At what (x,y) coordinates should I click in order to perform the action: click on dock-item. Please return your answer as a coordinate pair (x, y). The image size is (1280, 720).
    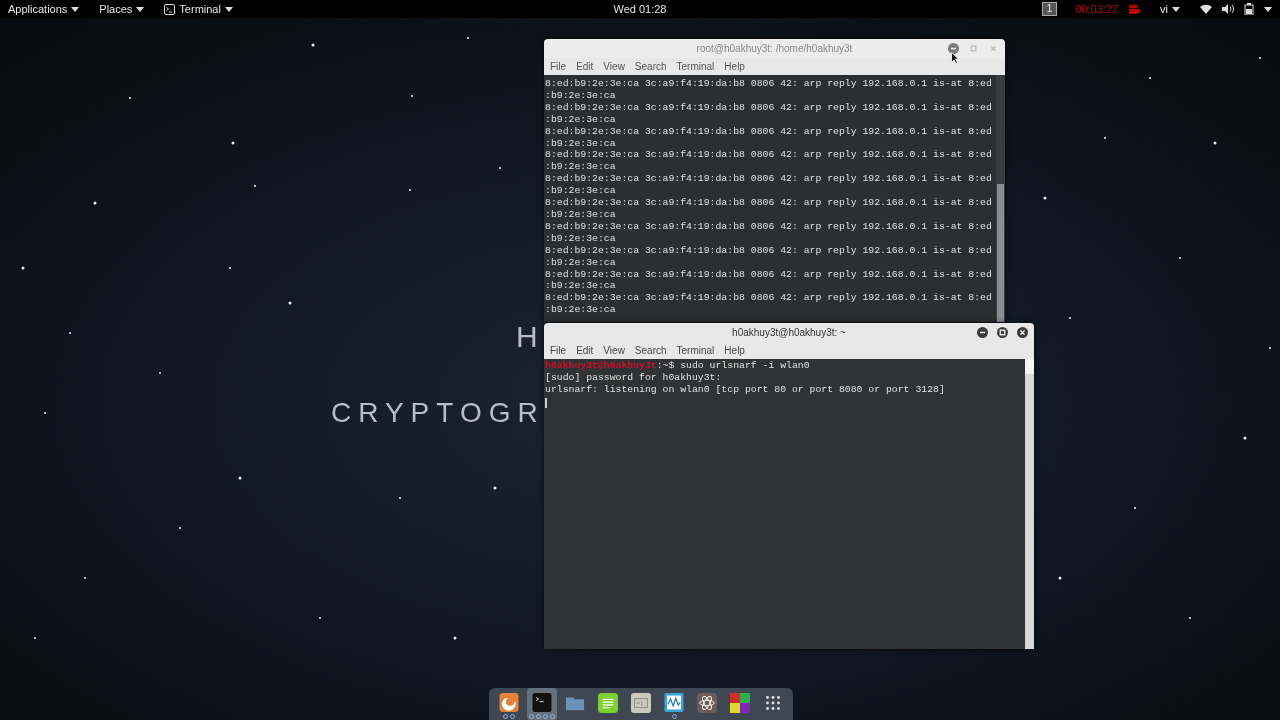
    Looking at the image, I should click on (542, 704).